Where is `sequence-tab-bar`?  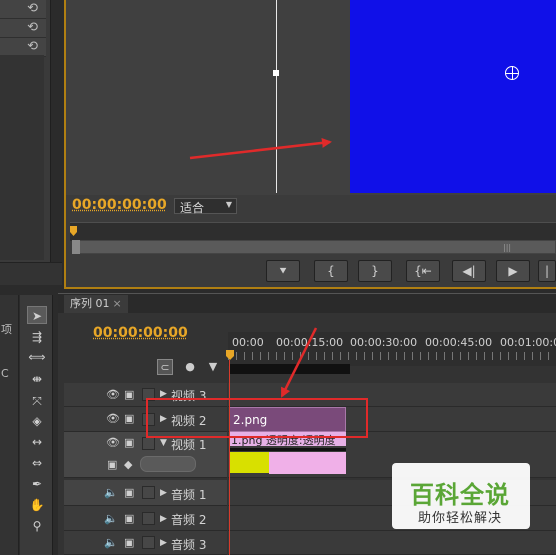
sequence-tab-bar is located at coordinates (307, 303).